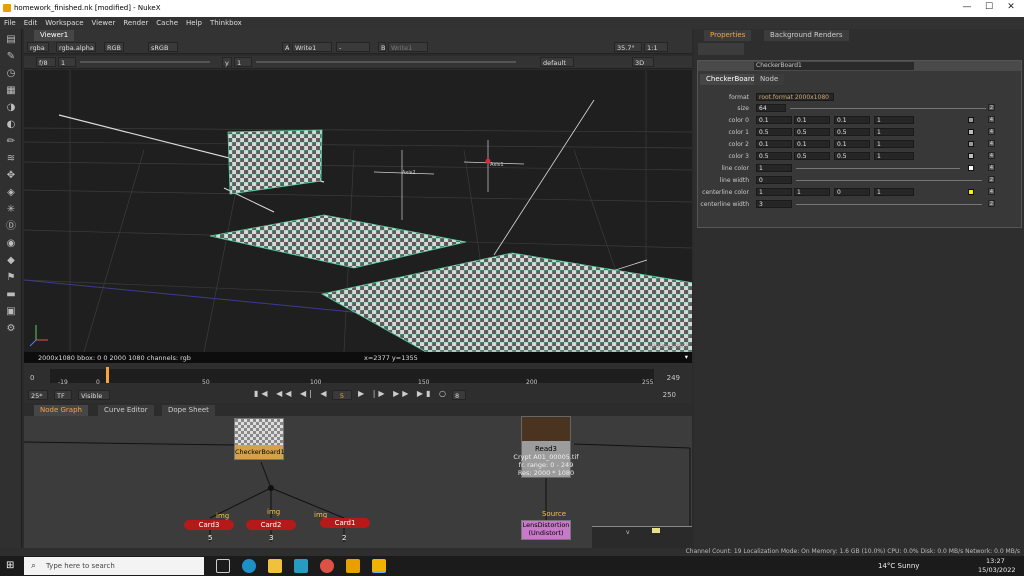 This screenshot has width=1024, height=576. What do you see at coordinates (628, 47) in the screenshot?
I see `zoom-field: 35.7°` at bounding box center [628, 47].